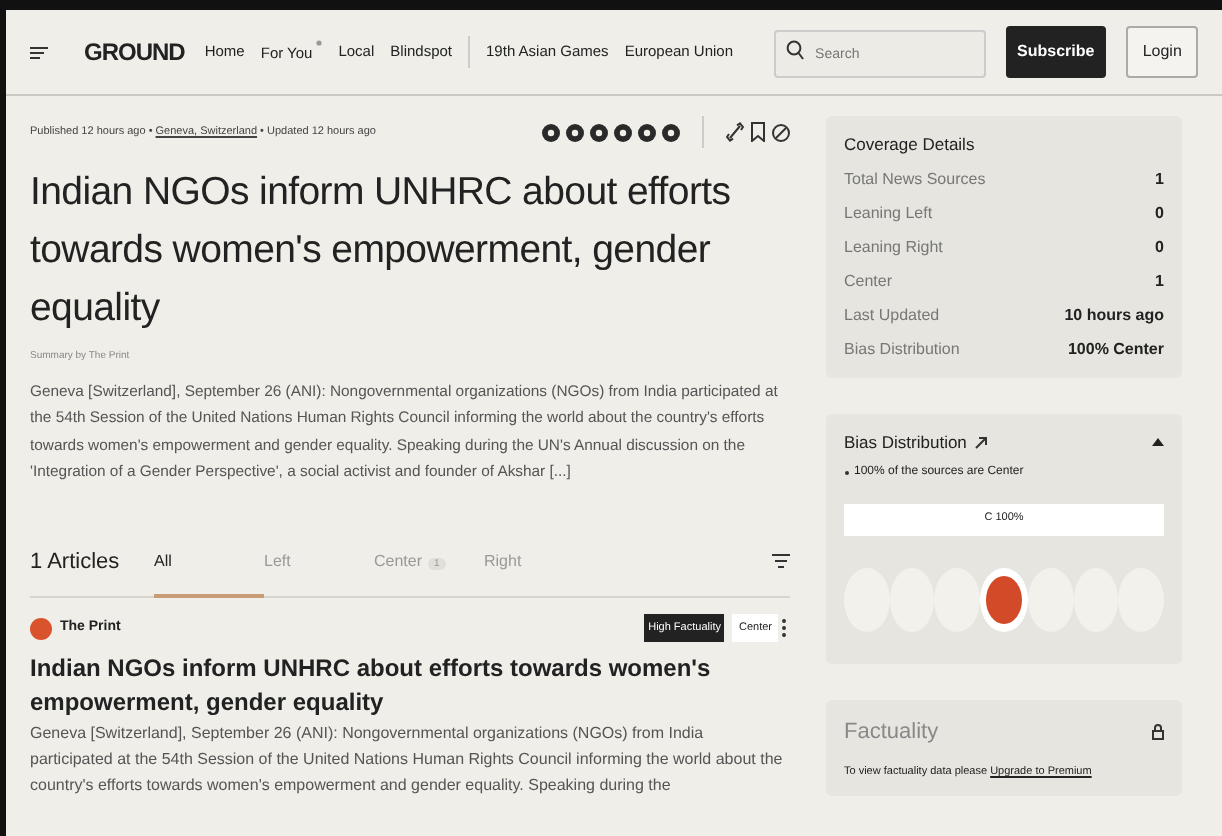 The image size is (1222, 836). What do you see at coordinates (381, 251) in the screenshot?
I see `story-title: Indian NGOs inform UNHRC about efforts towards women's empowerment, gender equality` at bounding box center [381, 251].